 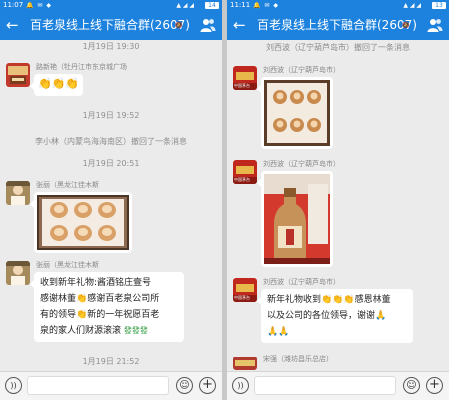 I want to click on message-line: 收到新年礼物:酱酒铭庄壹号, so click(x=96, y=283).